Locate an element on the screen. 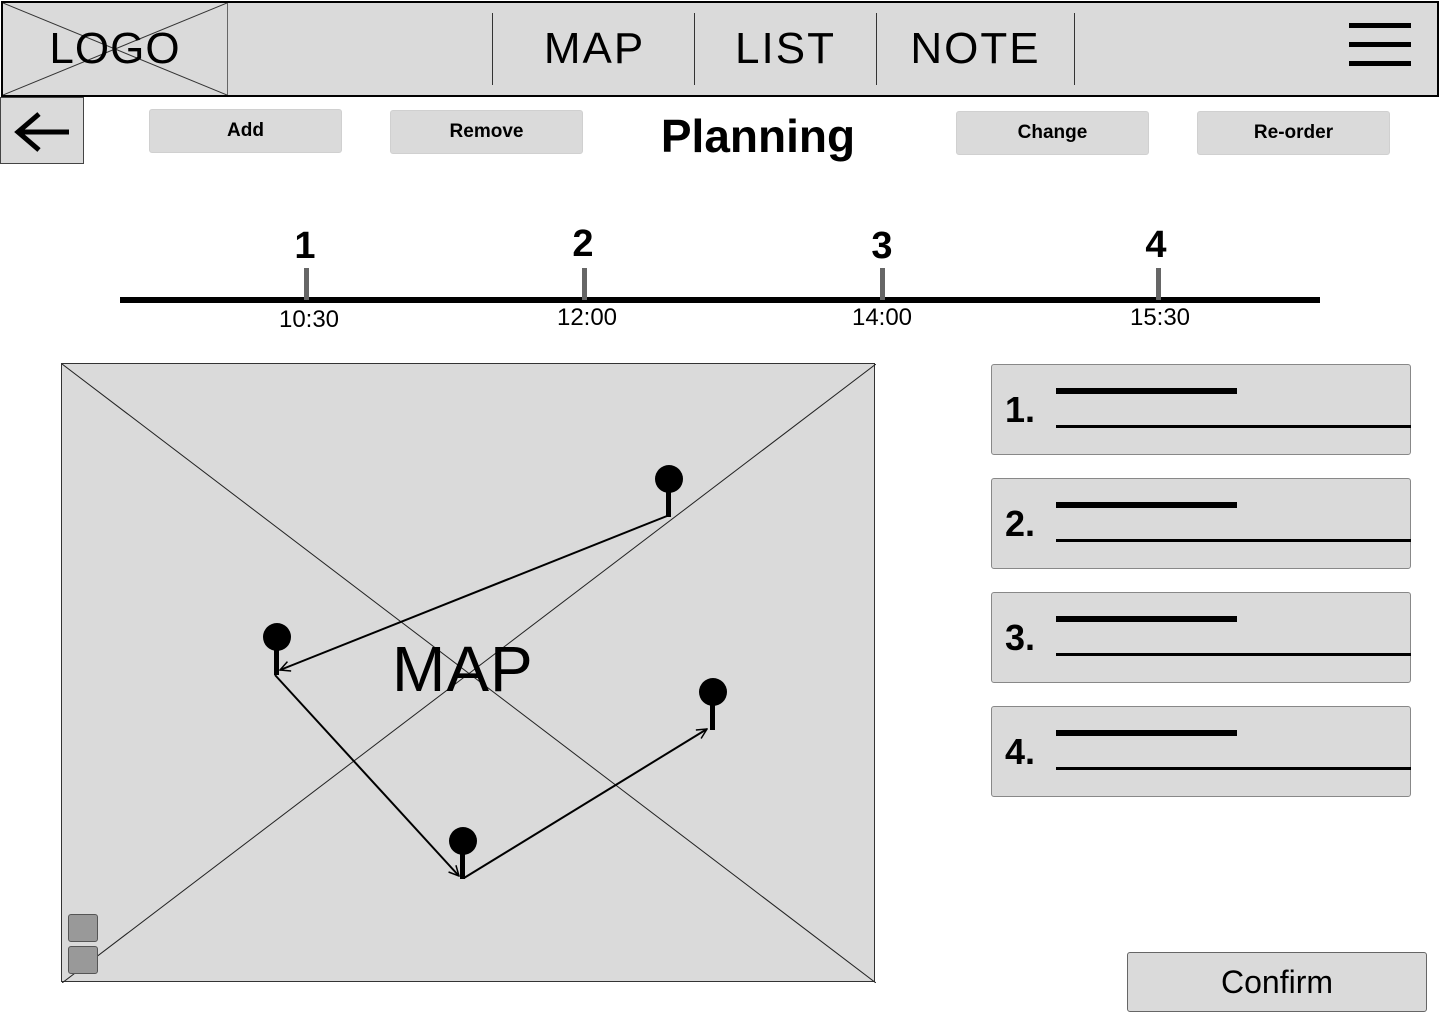 The height and width of the screenshot is (1024, 1440). logo: LOGO is located at coordinates (115, 49).